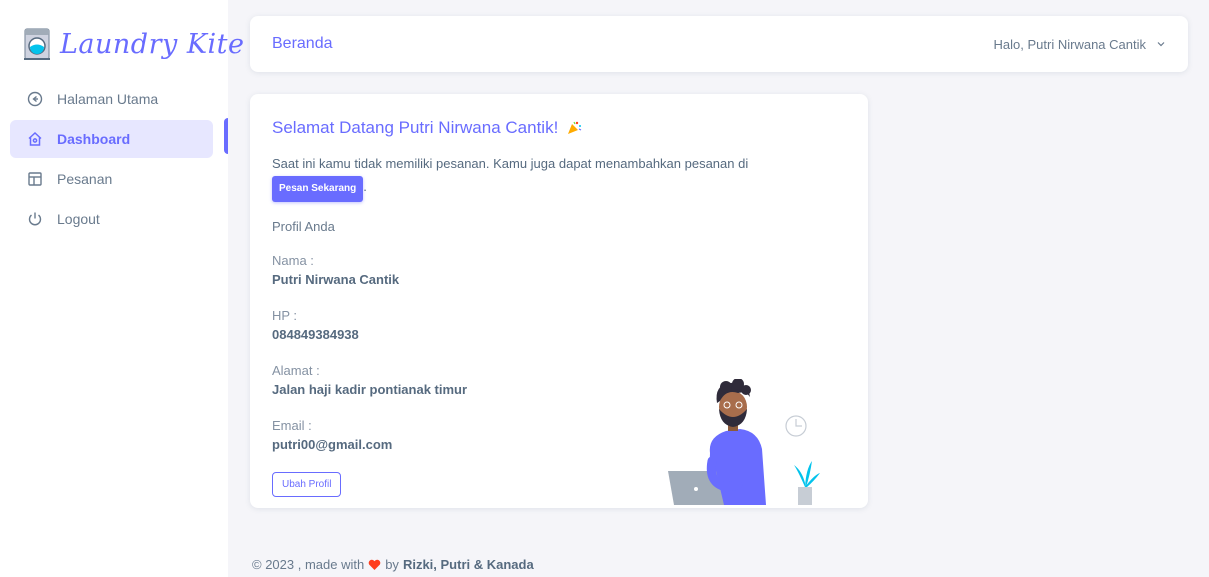 This screenshot has width=1209, height=577. I want to click on user-greeting: Halo, Putri Nirwana Cantik, so click(1069, 44).